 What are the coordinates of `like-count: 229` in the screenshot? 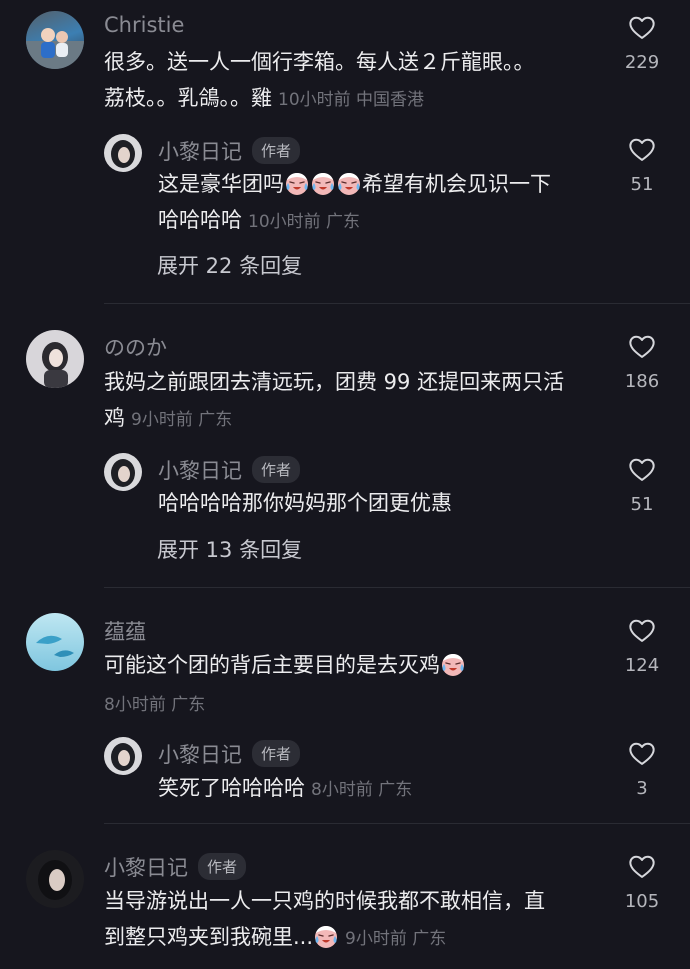 It's located at (642, 62).